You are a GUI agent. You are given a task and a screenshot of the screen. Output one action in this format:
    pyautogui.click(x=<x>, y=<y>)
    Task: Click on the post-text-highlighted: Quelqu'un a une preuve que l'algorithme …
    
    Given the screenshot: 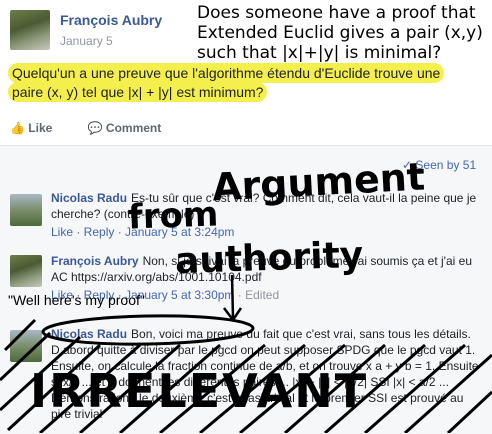 What is the action you would take?
    pyautogui.click(x=226, y=82)
    